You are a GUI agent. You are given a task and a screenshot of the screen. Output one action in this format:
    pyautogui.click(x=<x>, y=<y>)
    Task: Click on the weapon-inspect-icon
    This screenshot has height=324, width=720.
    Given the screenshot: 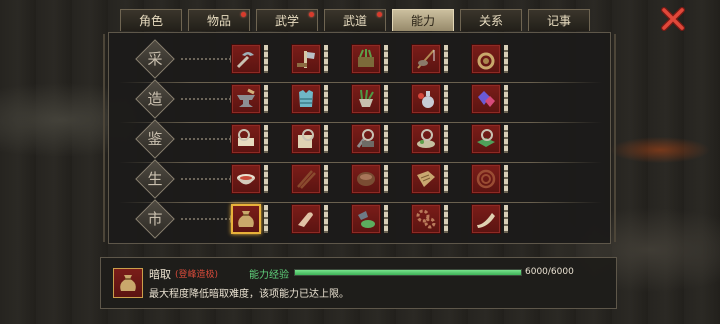 What is the action you would take?
    pyautogui.click(x=365, y=138)
    